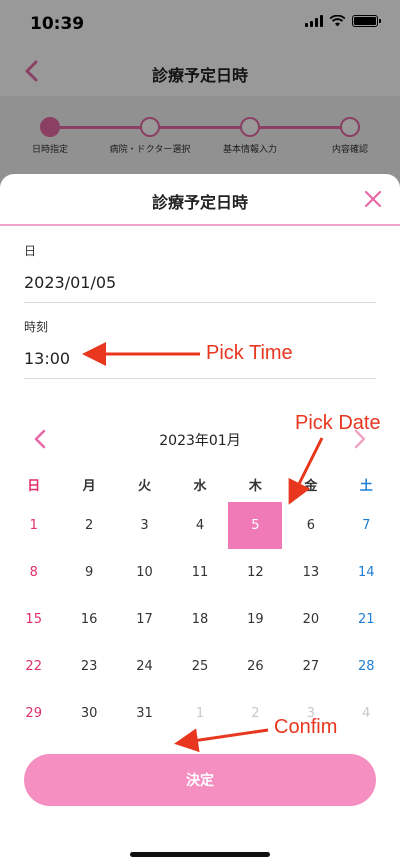 The height and width of the screenshot is (866, 400). Describe the element at coordinates (306, 727) in the screenshot. I see `confirm-annotation: Confim` at that location.